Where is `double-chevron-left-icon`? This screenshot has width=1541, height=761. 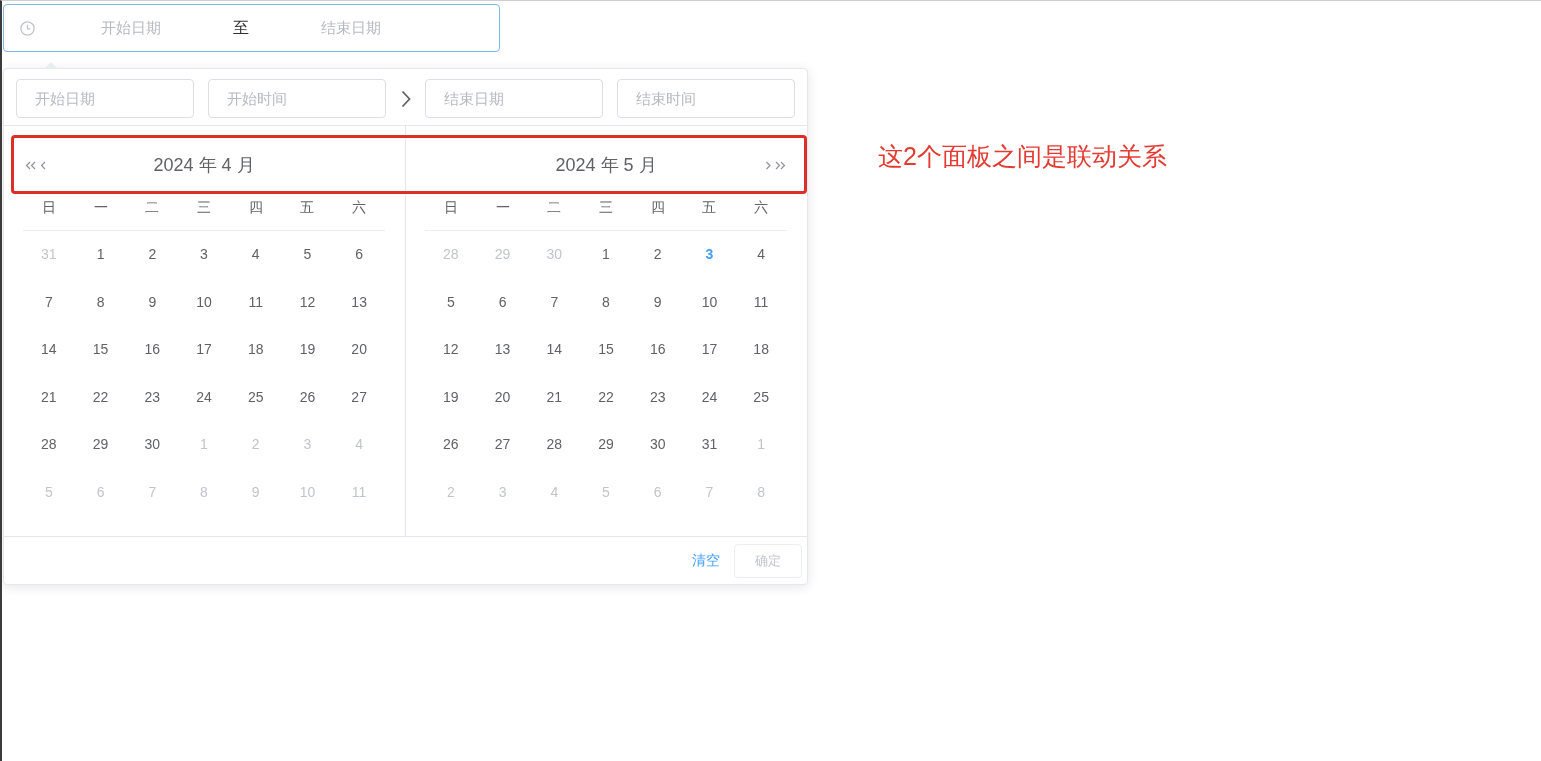 double-chevron-left-icon is located at coordinates (30, 165).